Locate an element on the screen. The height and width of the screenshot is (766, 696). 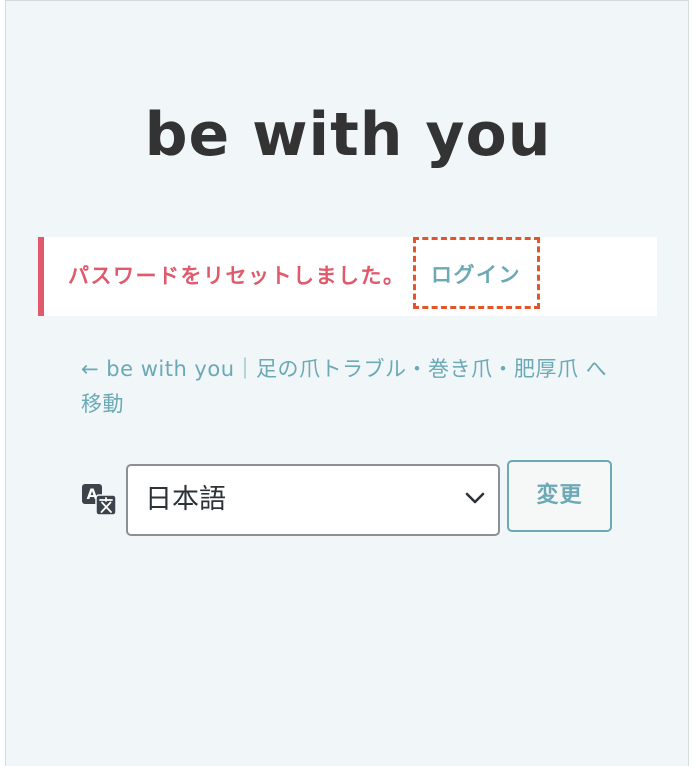
language-select-value: 日本語 is located at coordinates (185, 499).